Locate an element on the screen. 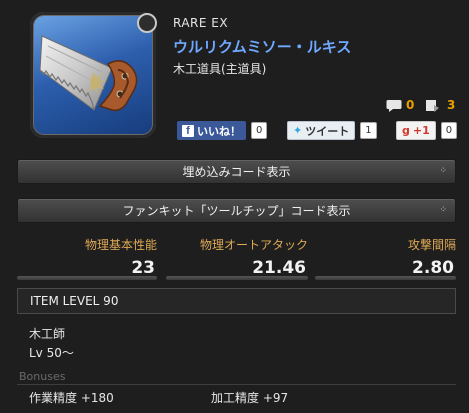 This screenshot has height=413, width=469. saw-icon is located at coordinates (88, 73).